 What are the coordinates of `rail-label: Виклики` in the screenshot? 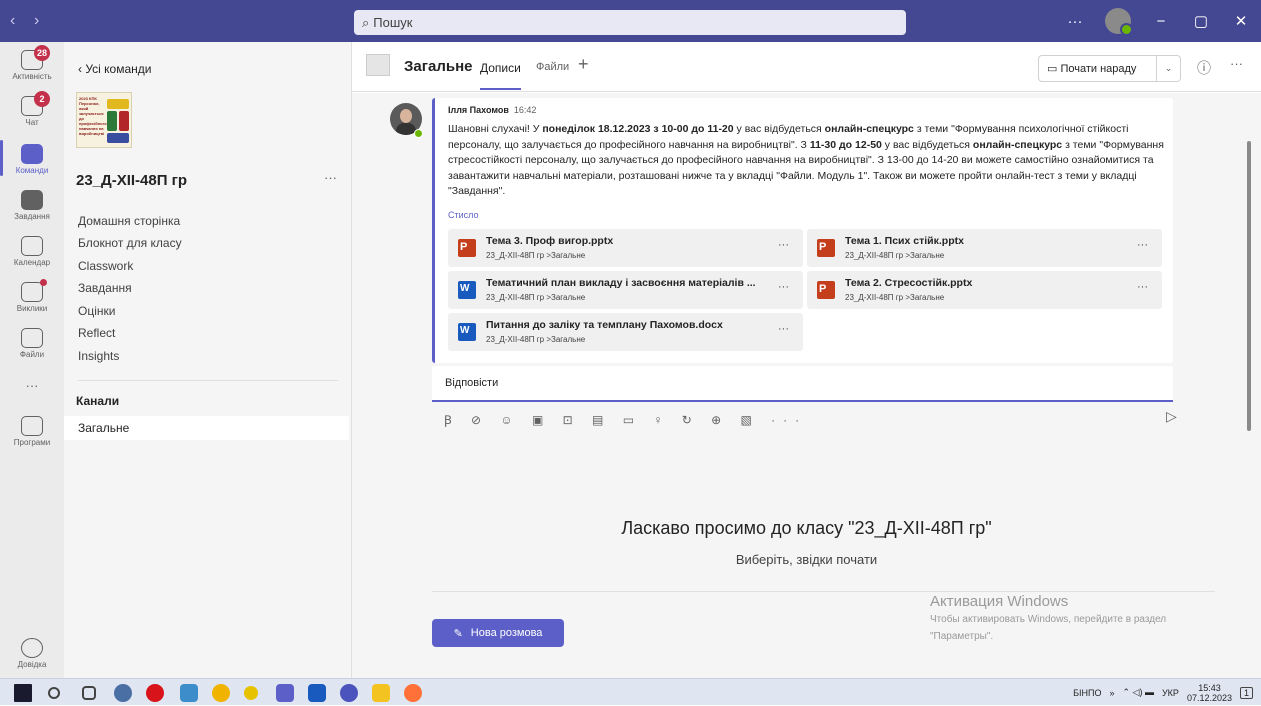 It's located at (32, 308).